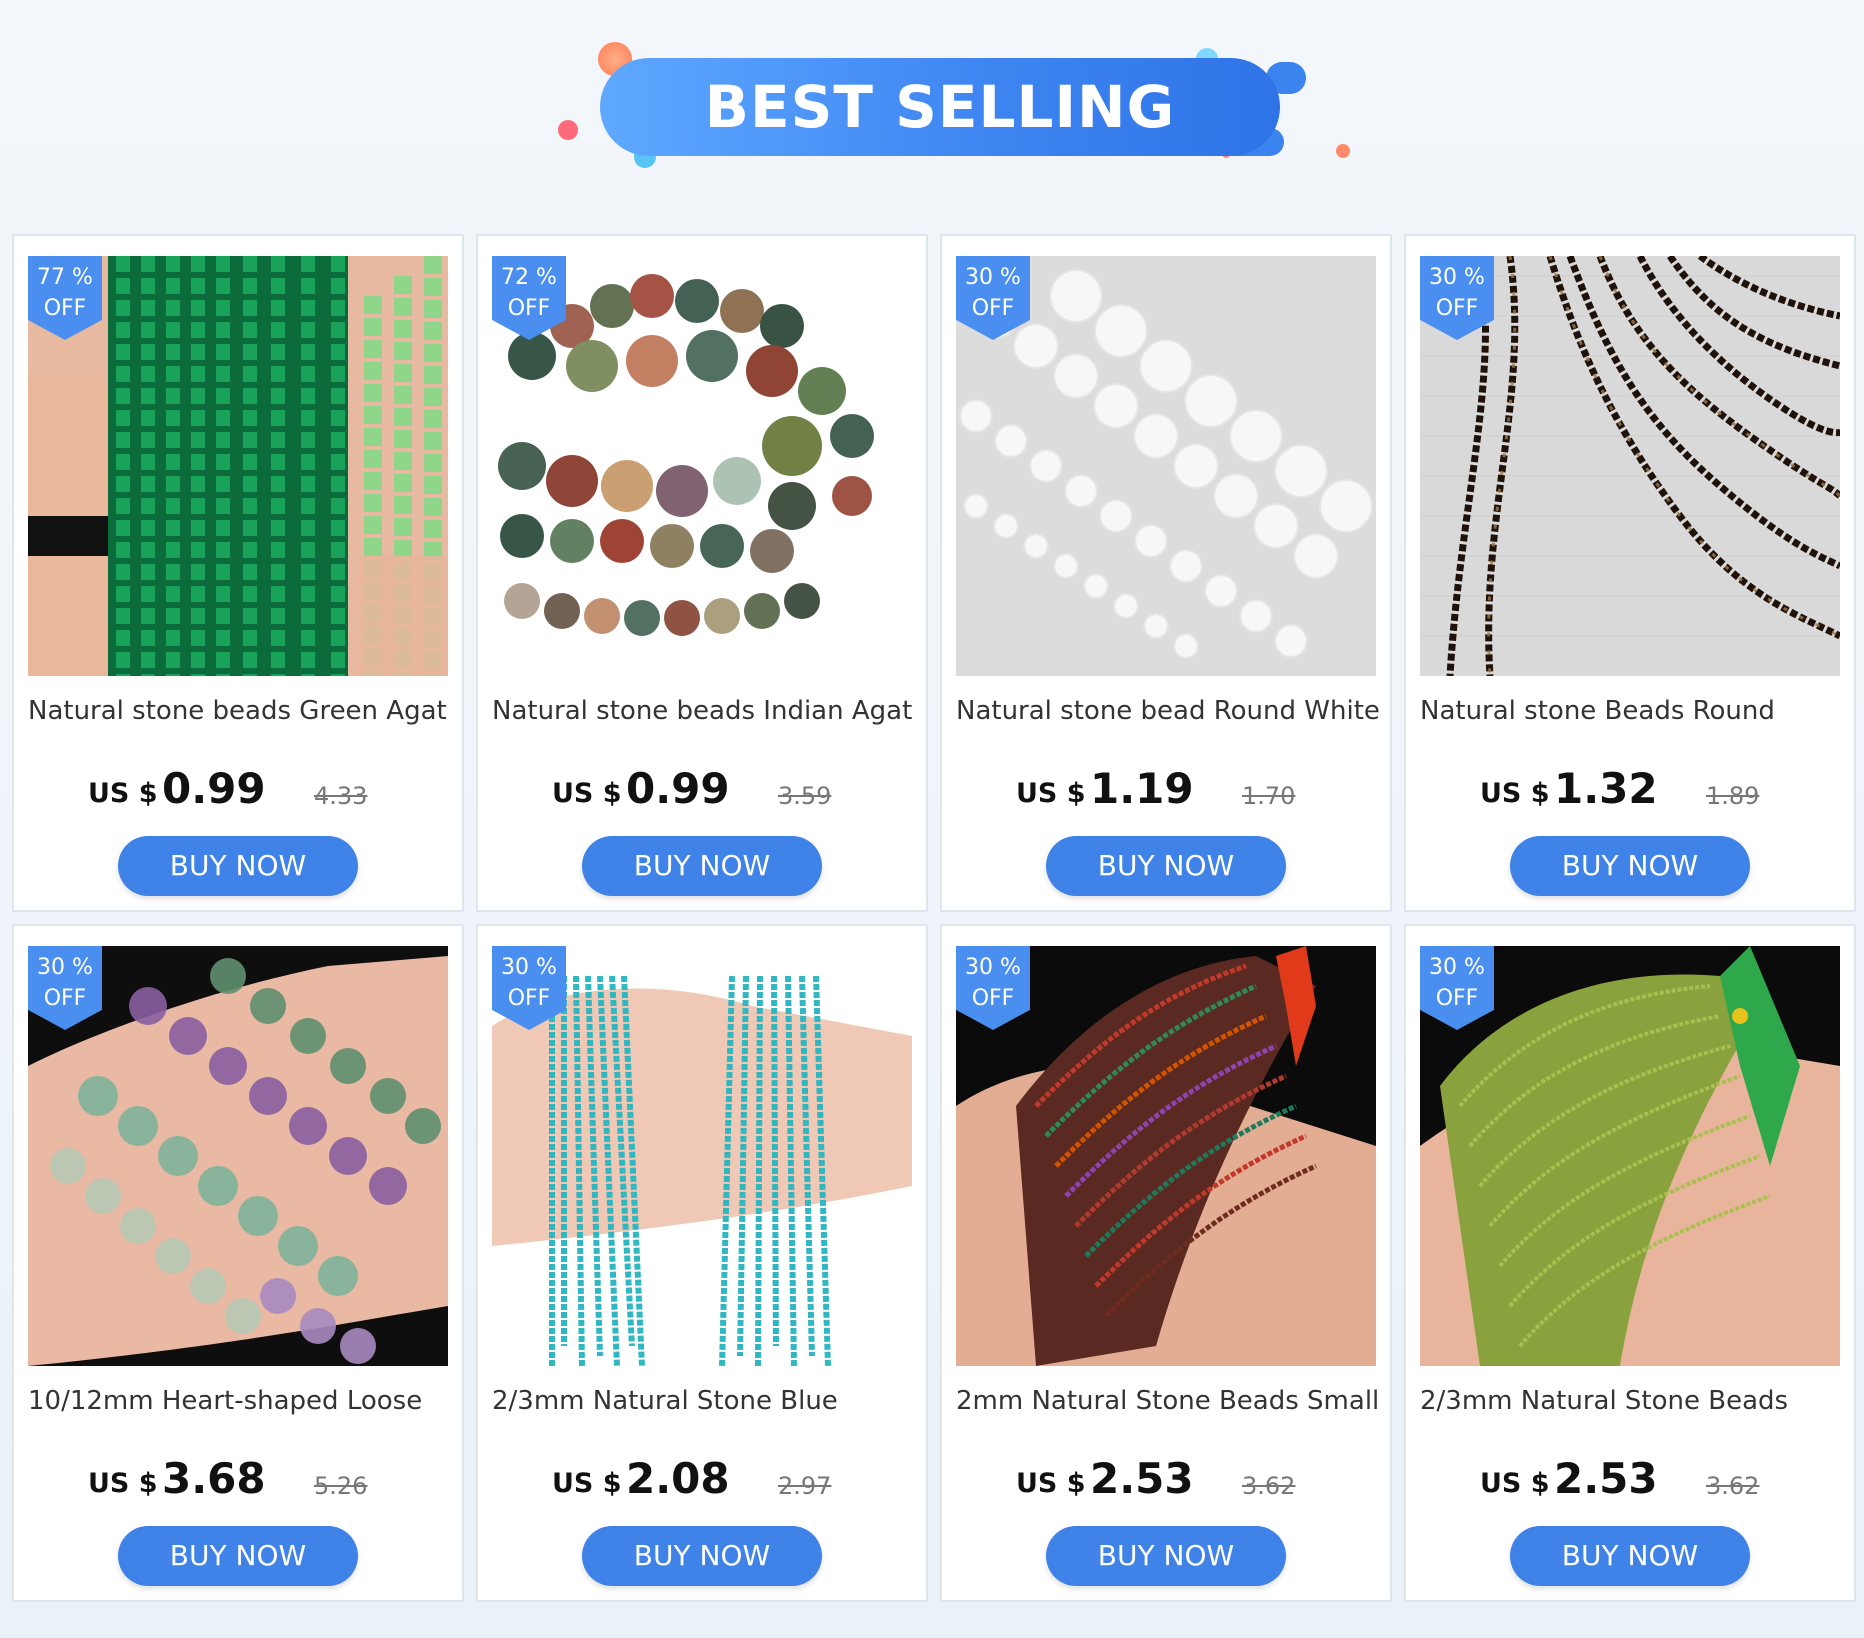 The width and height of the screenshot is (1864, 1638). I want to click on best-selling-banner: BEST SELLING, so click(932, 115).